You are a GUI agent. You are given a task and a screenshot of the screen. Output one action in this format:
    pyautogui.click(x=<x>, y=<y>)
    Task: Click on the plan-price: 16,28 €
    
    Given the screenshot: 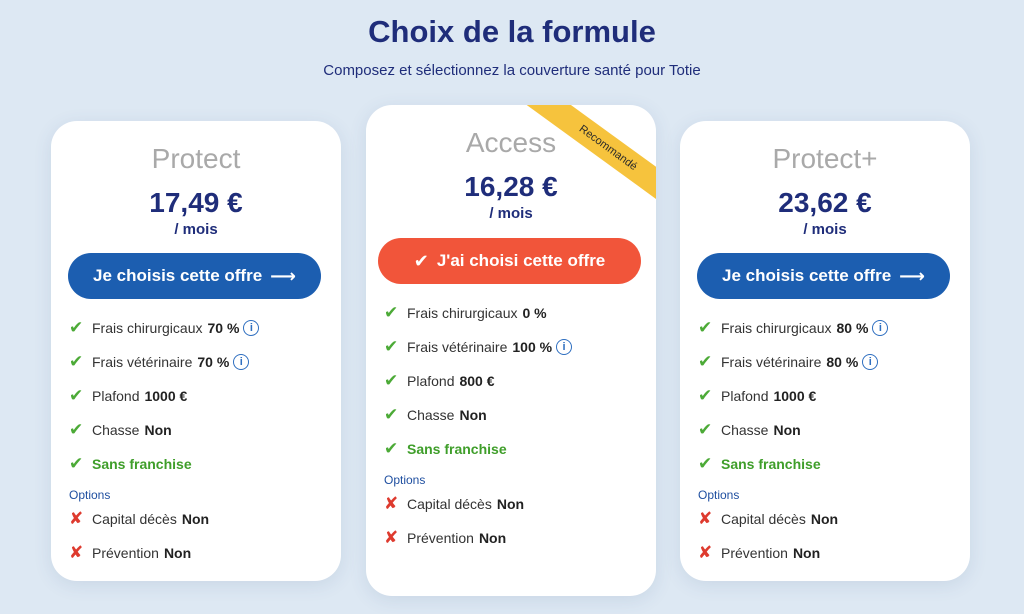 What is the action you would take?
    pyautogui.click(x=511, y=186)
    